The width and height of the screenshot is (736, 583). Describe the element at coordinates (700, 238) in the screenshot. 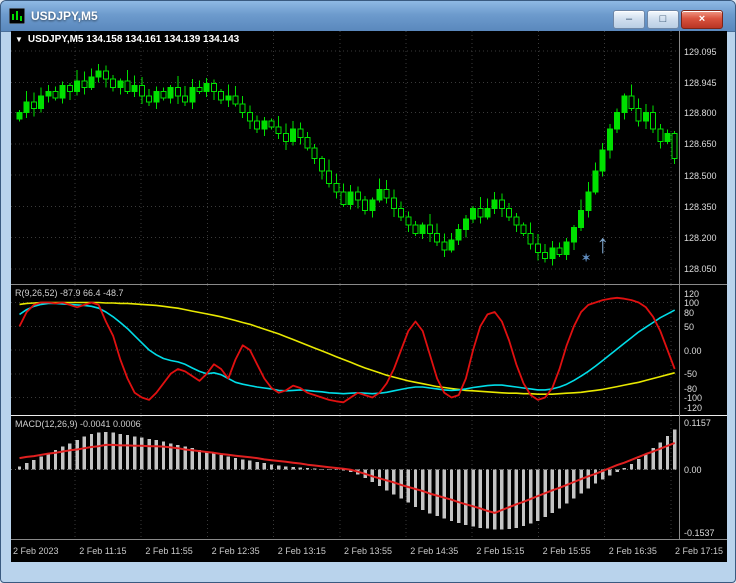

I see `price-scale-label: 128.200` at that location.